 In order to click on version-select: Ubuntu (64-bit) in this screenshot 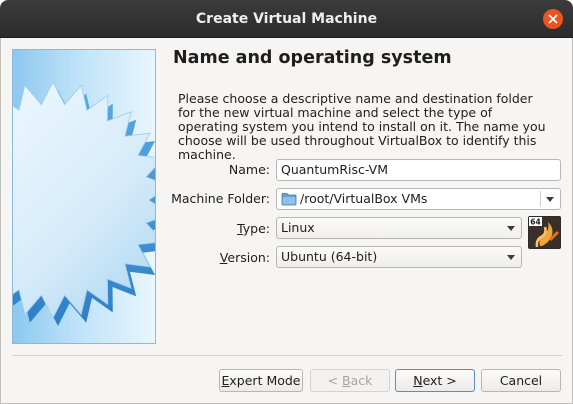, I will do `click(399, 257)`.